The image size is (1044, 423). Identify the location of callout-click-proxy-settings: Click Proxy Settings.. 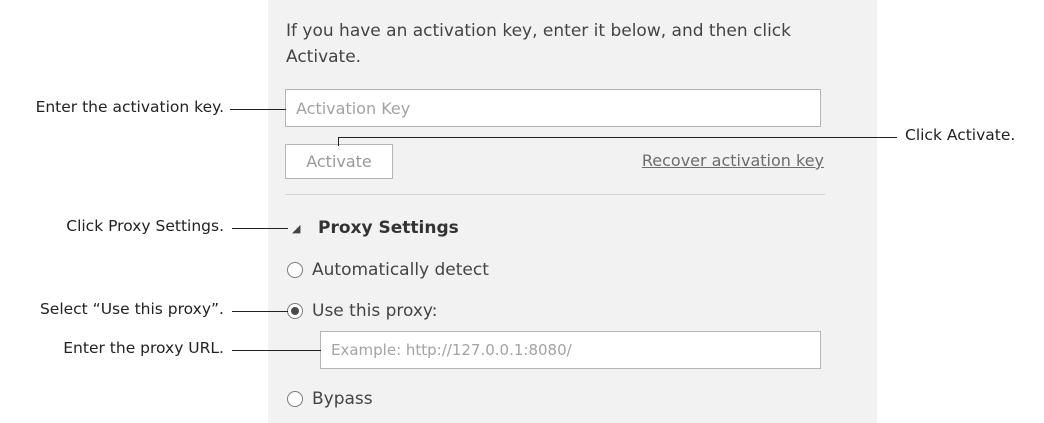
(145, 226).